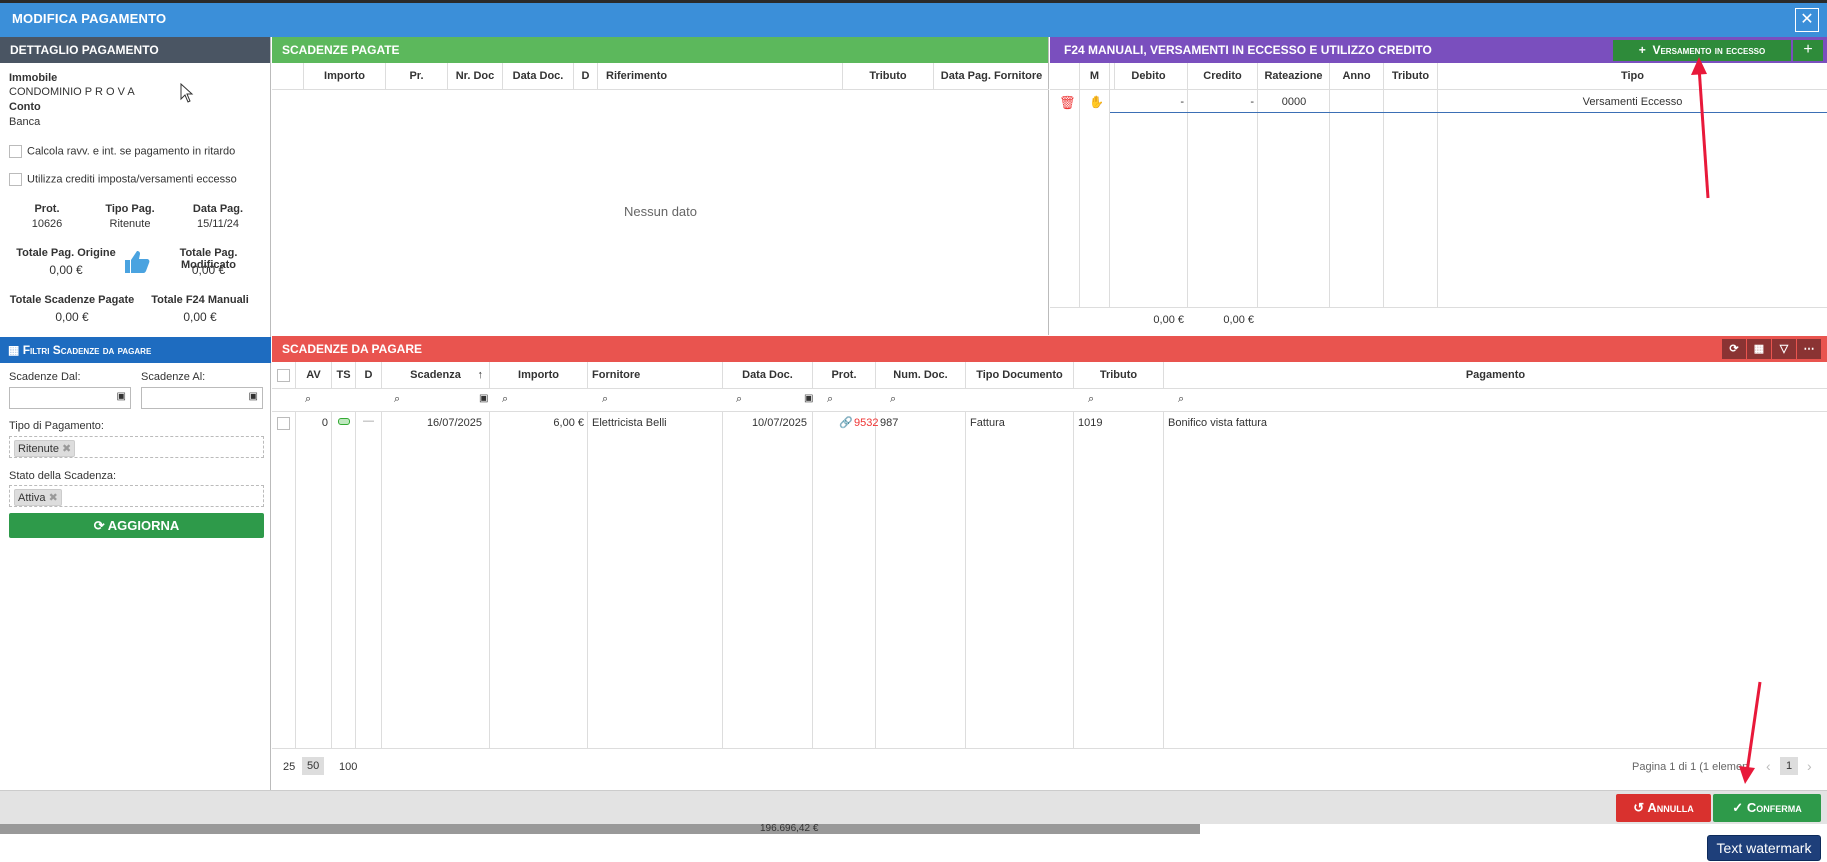  I want to click on stato-tag-label: Attiva, so click(32, 498).